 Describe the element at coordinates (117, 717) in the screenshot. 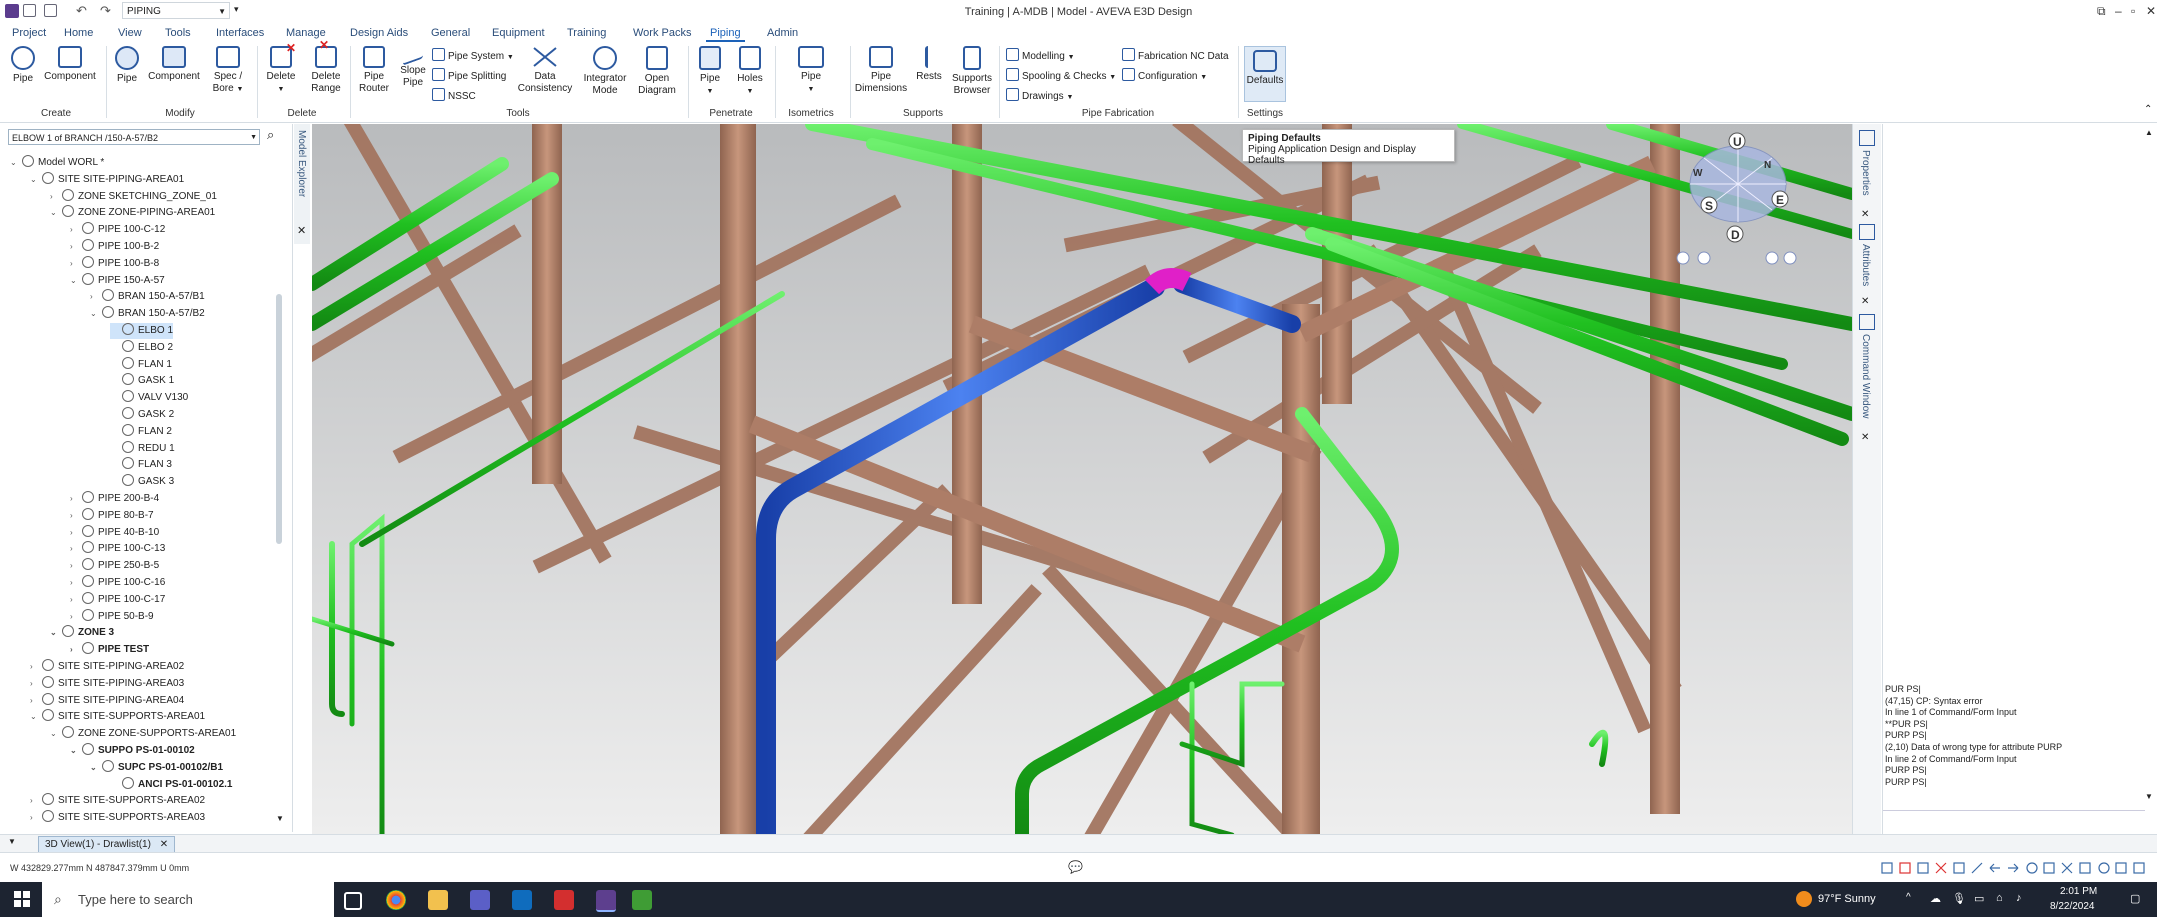

I see `tree-node: ⌄ SITE SITE-SUPPORTS-AREA01` at that location.